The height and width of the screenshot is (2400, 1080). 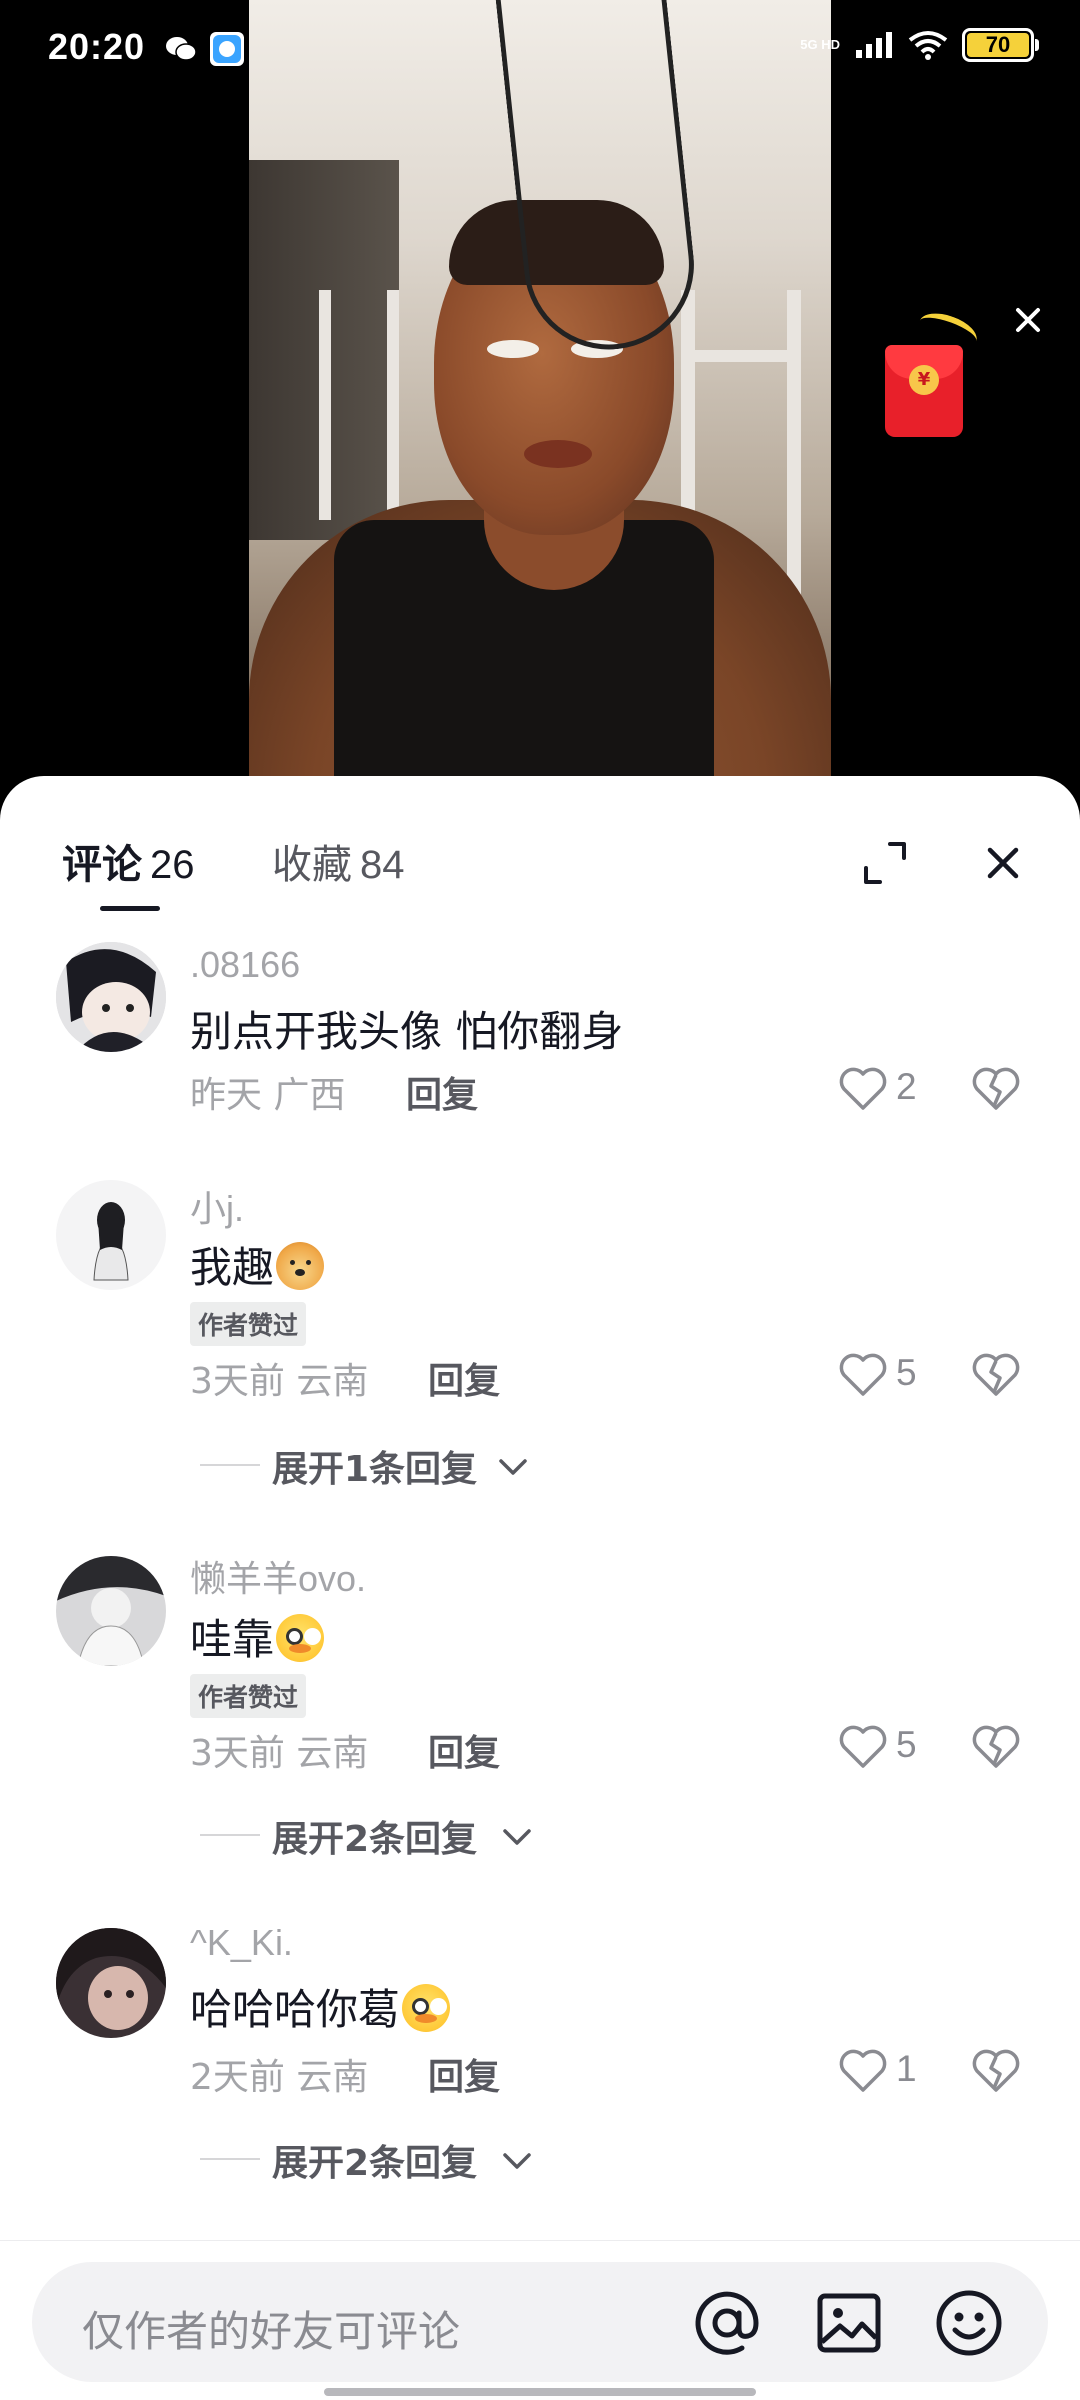 I want to click on comment-time-location: 2天前 云南, so click(x=279, y=2077).